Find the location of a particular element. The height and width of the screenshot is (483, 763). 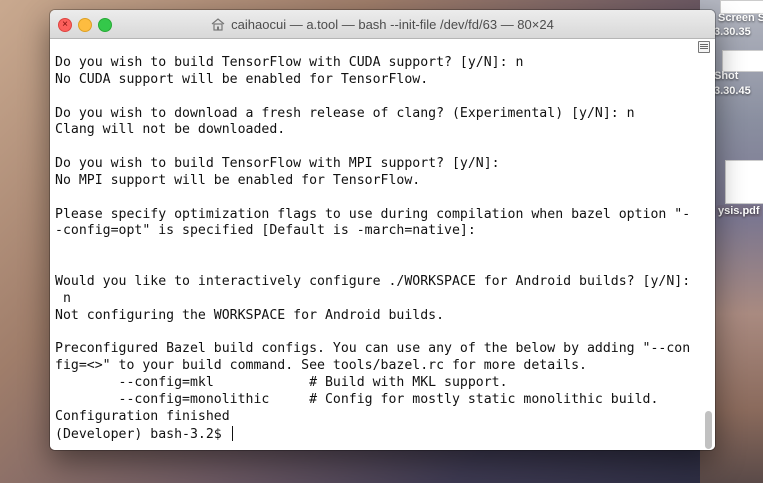

desktop-file-label: Screen Shot is located at coordinates (740, 18).